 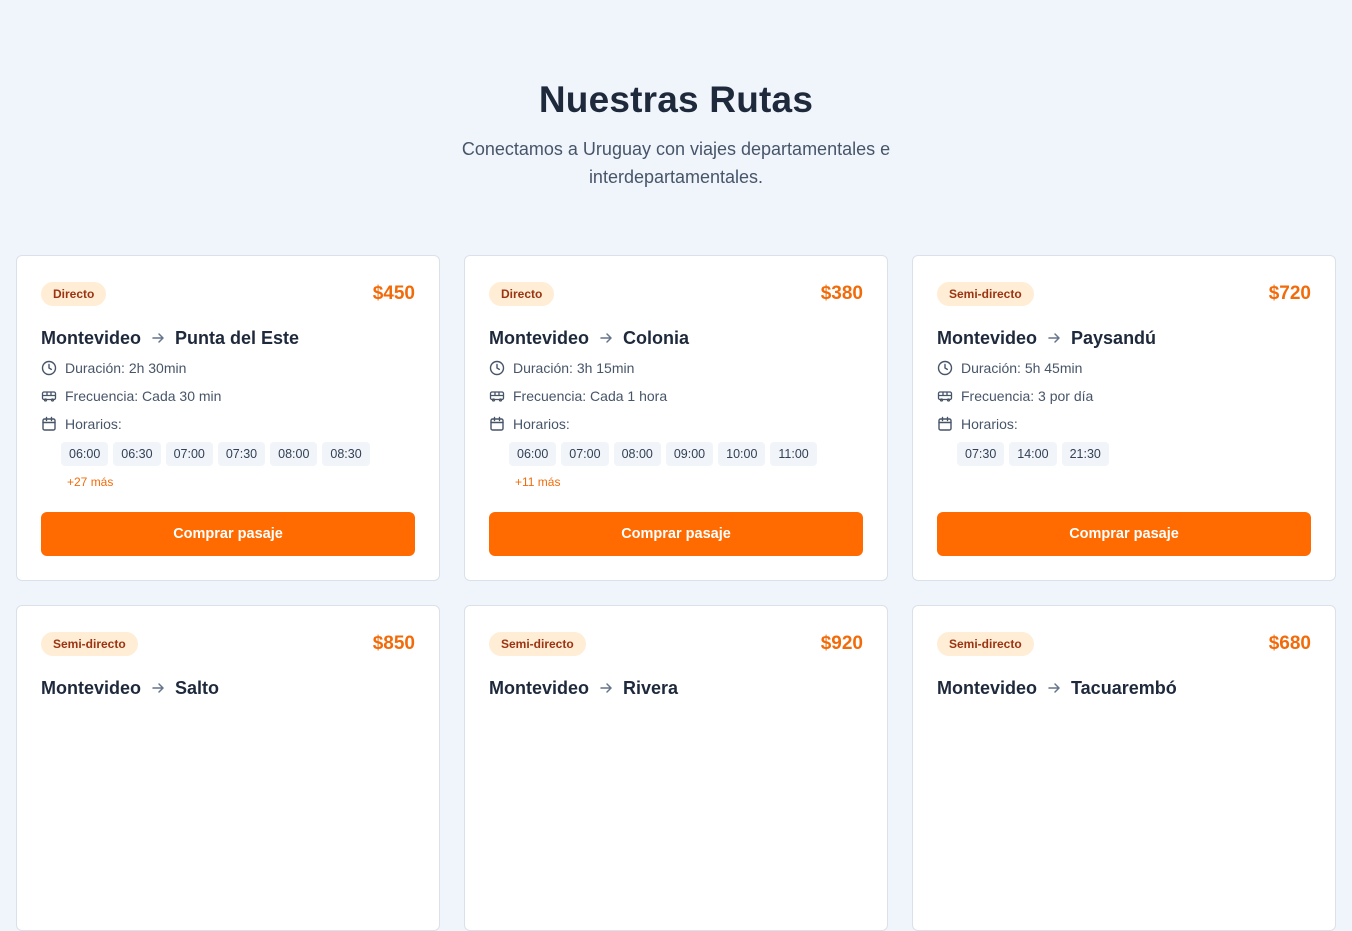 What do you see at coordinates (1289, 293) in the screenshot?
I see `route-price: $720` at bounding box center [1289, 293].